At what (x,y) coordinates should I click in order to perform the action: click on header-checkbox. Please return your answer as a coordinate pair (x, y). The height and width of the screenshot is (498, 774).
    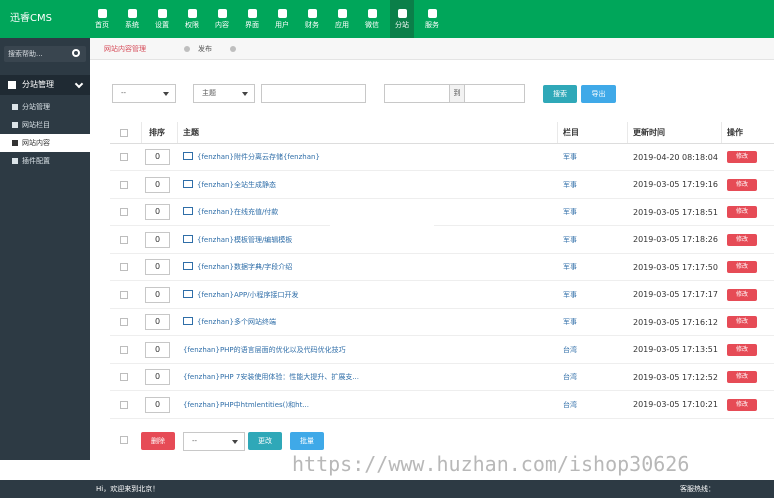
    Looking at the image, I should click on (130, 132).